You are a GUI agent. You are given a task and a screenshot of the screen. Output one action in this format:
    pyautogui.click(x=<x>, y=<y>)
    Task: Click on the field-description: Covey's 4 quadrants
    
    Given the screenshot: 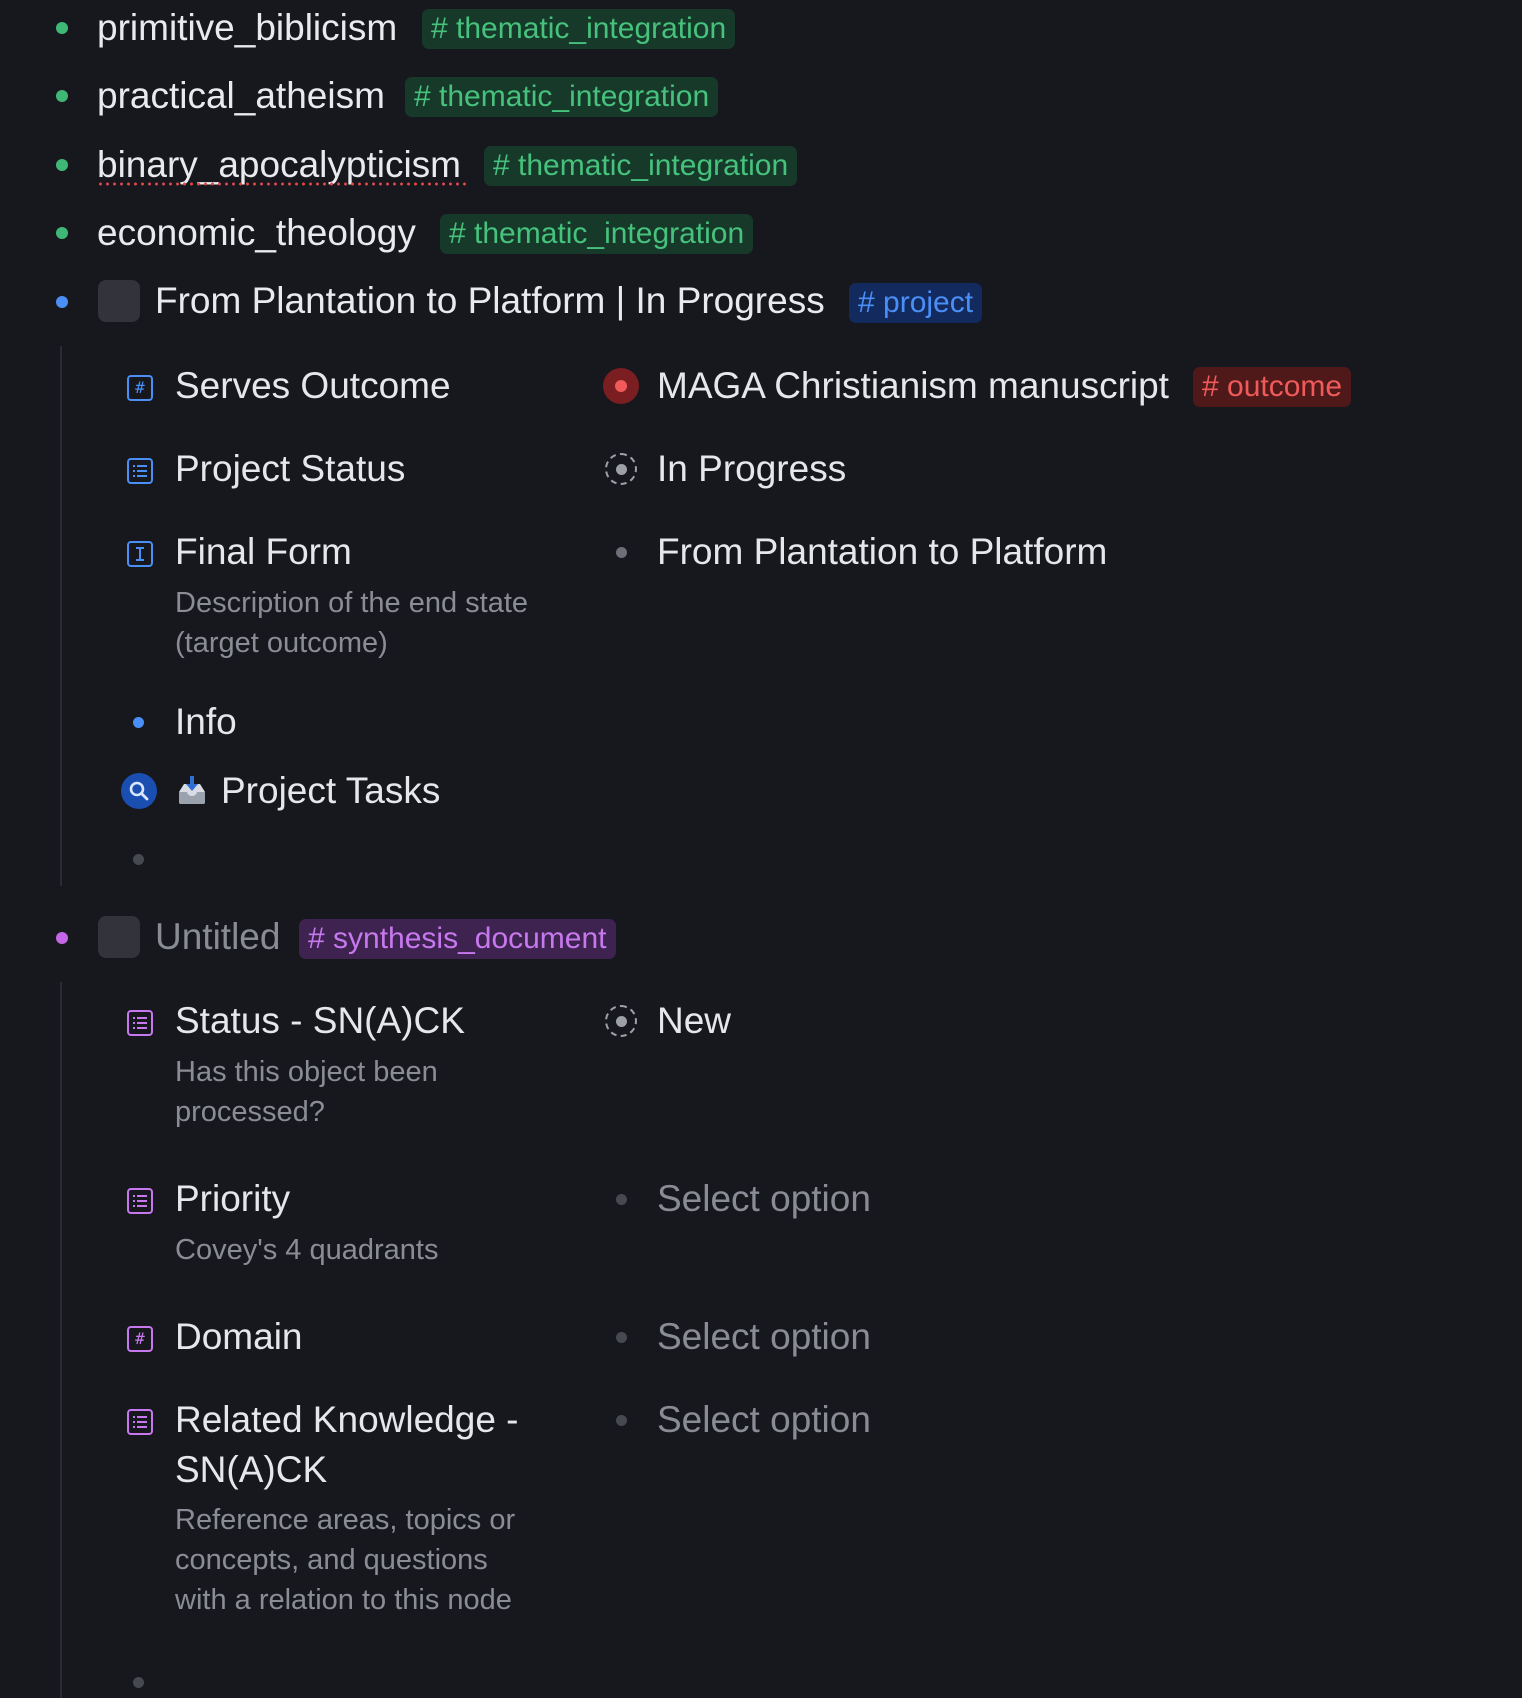 What is the action you would take?
    pyautogui.click(x=307, y=1250)
    